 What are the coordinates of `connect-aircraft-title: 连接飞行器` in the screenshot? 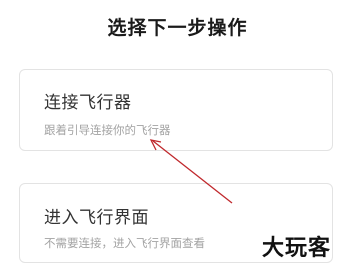 It's located at (88, 103).